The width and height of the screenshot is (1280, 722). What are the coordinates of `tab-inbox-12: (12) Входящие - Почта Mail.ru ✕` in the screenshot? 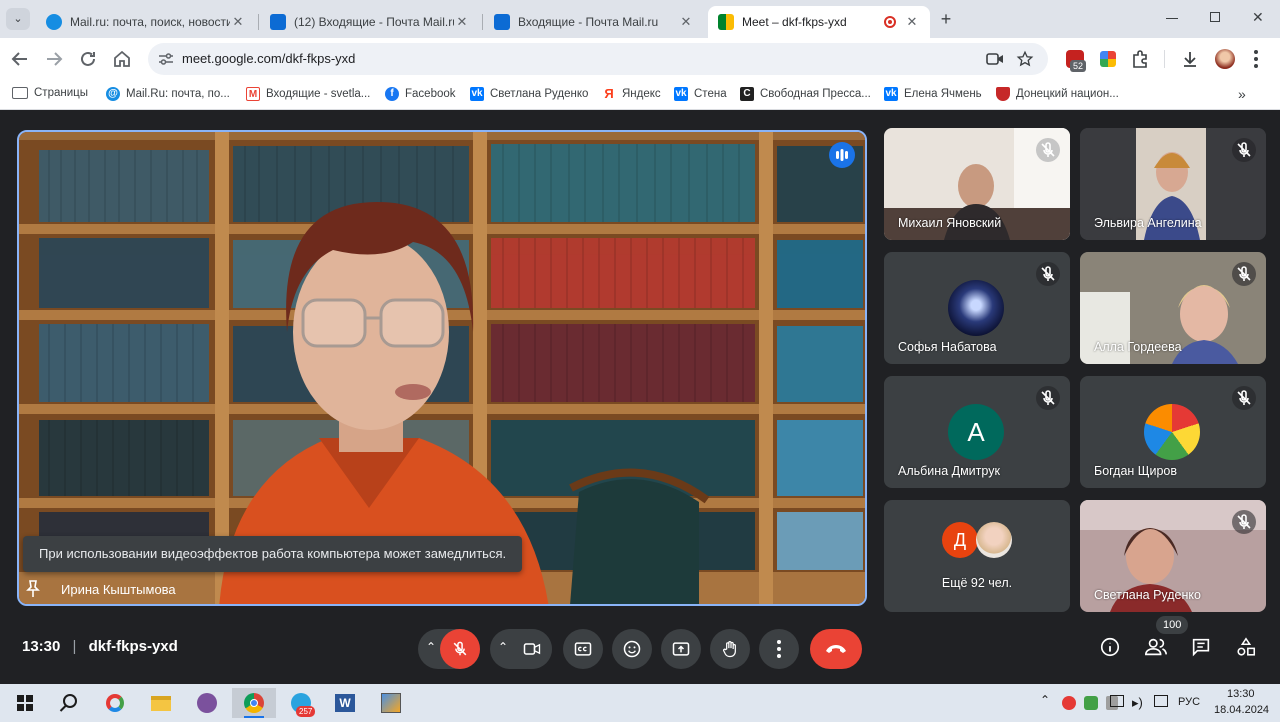 It's located at (370, 22).